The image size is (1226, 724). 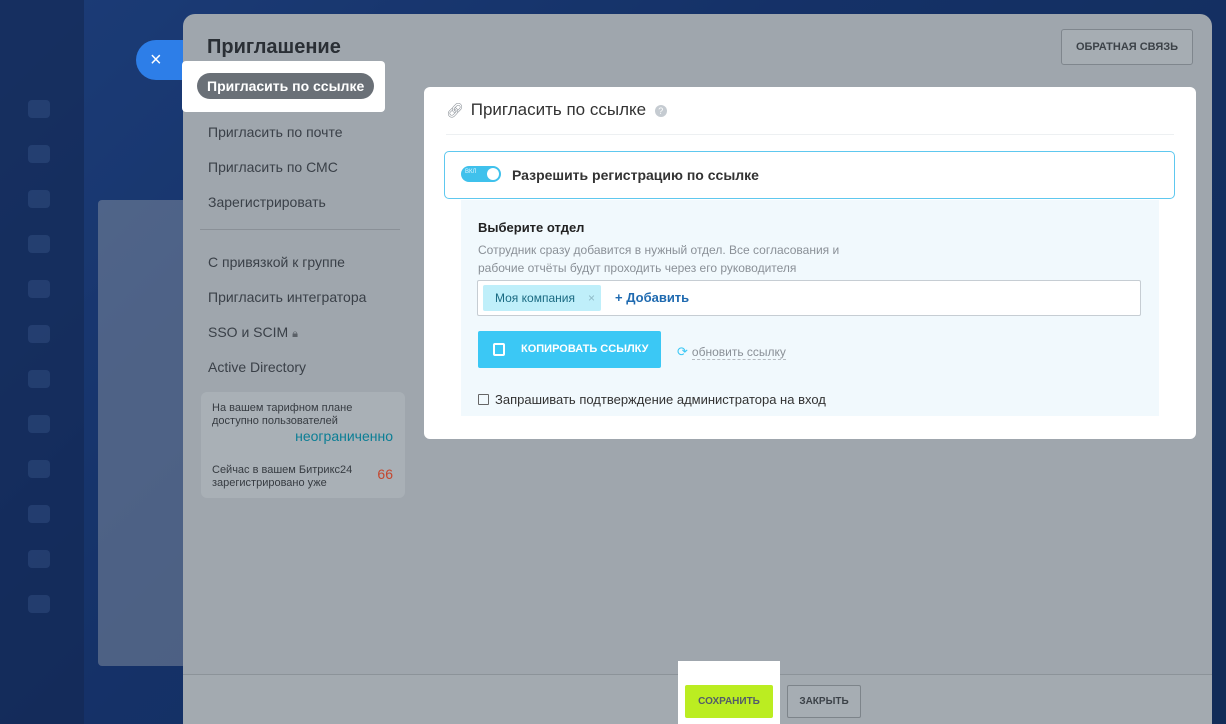 I want to click on admin-confirm-checkbox, so click(x=483, y=399).